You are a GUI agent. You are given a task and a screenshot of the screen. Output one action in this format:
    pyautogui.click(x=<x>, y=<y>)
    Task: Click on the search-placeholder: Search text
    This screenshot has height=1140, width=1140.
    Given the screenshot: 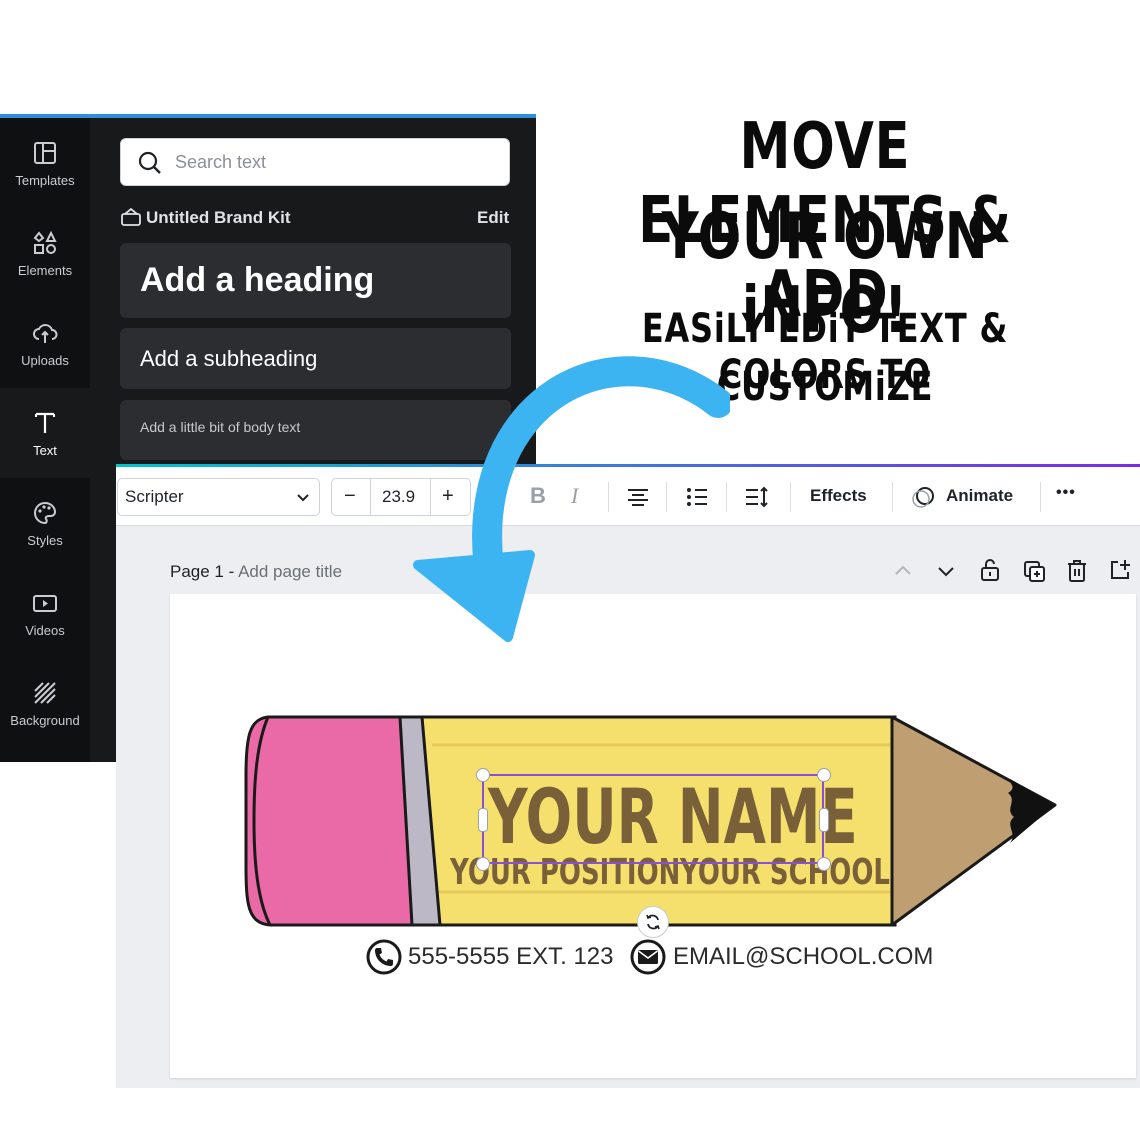 What is the action you would take?
    pyautogui.click(x=221, y=162)
    